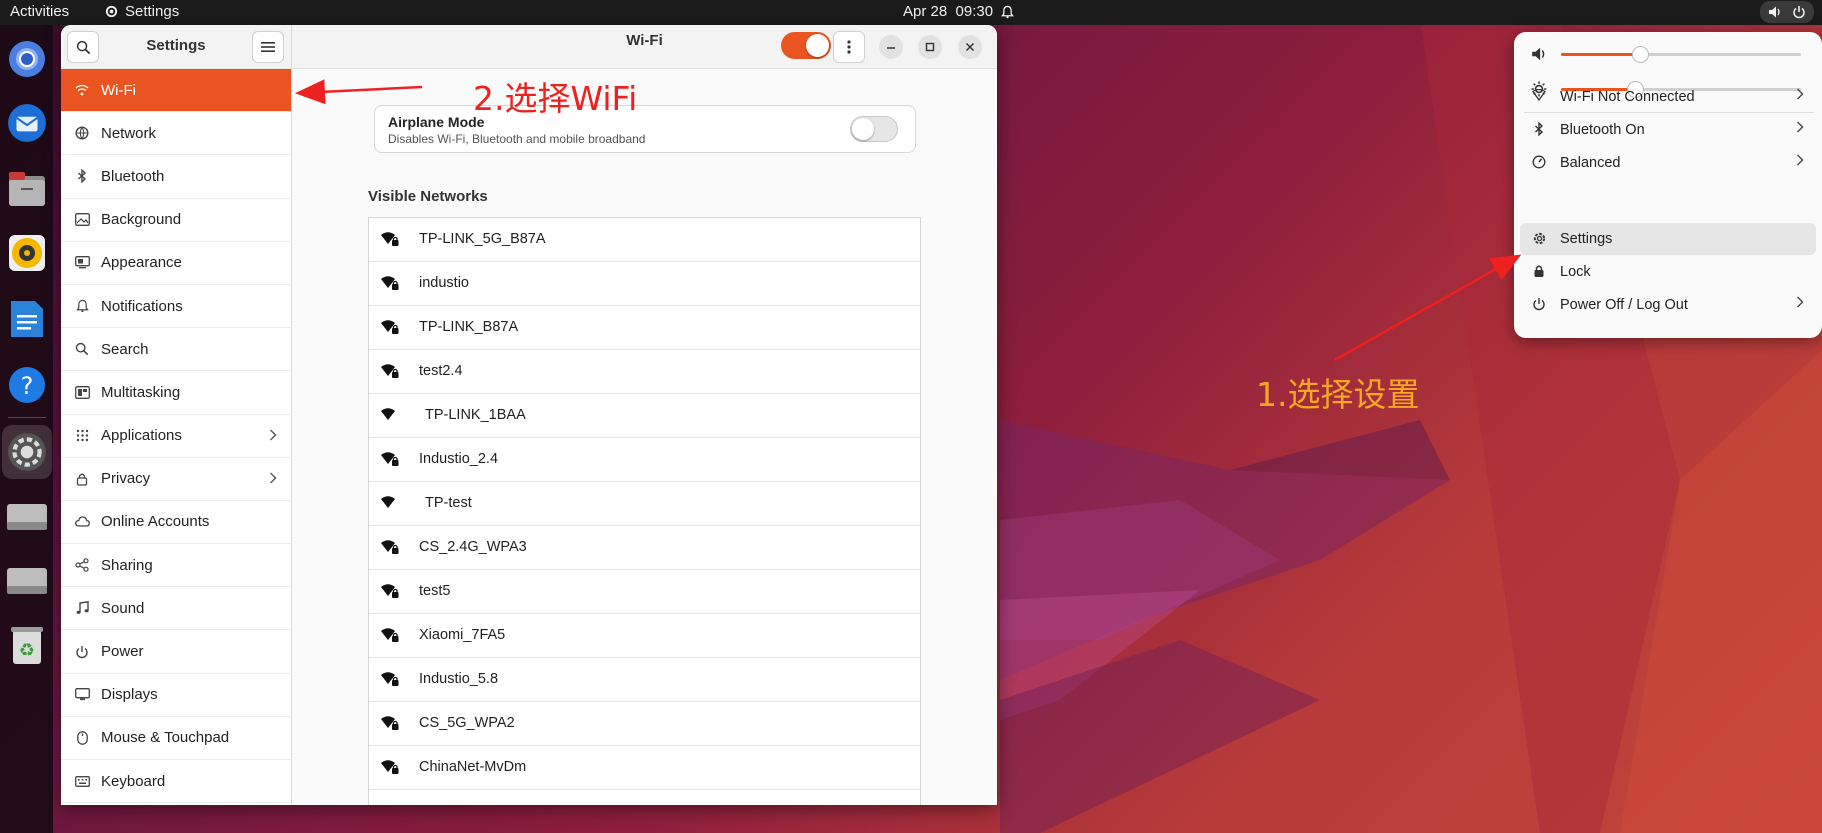 Image resolution: width=1822 pixels, height=833 pixels. Describe the element at coordinates (141, 436) in the screenshot. I see `sidebar-item-label: Applications` at that location.